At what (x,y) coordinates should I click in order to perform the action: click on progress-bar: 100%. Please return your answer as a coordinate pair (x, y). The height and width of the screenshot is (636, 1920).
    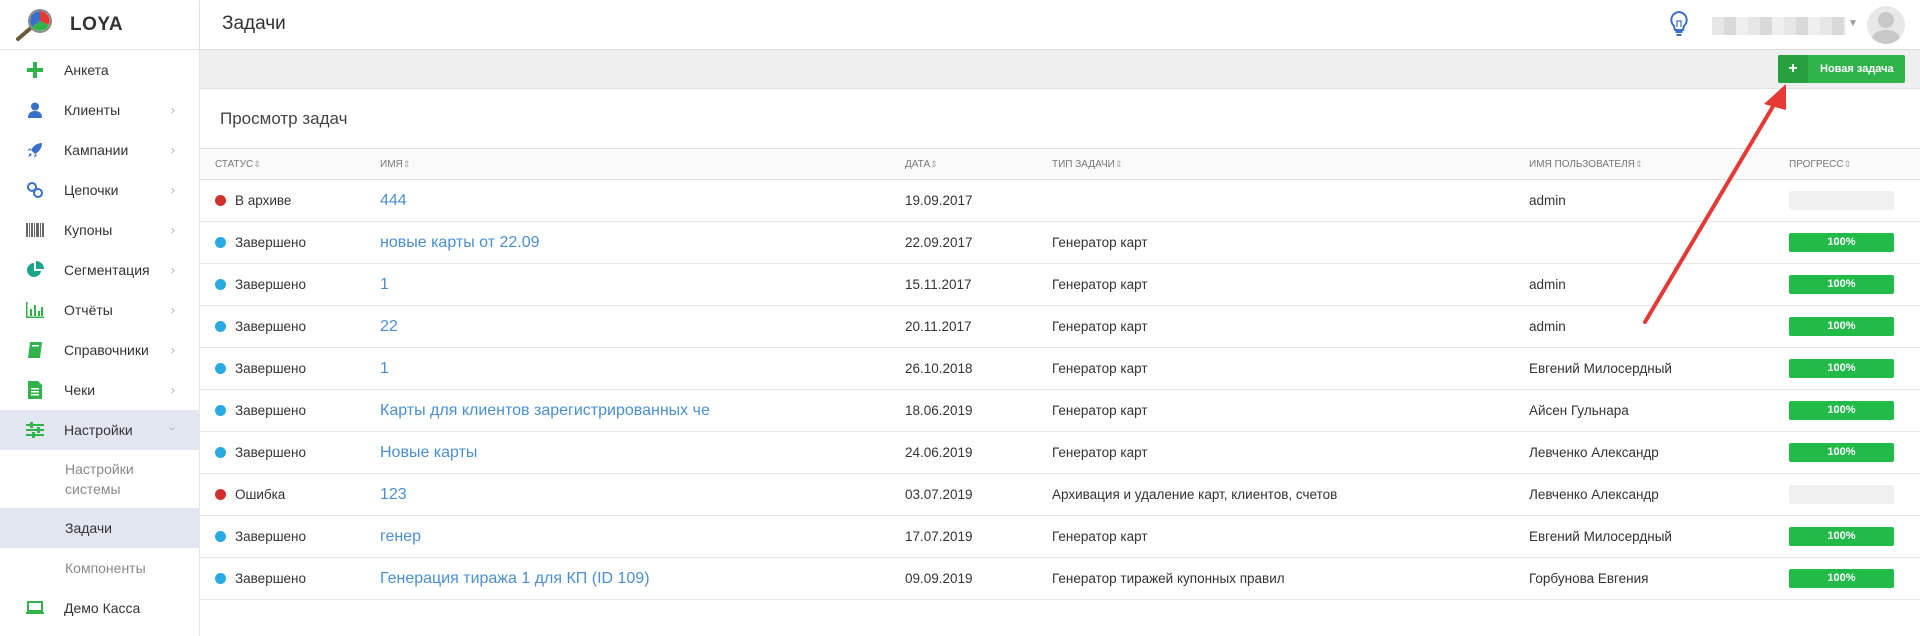
    Looking at the image, I should click on (1841, 578).